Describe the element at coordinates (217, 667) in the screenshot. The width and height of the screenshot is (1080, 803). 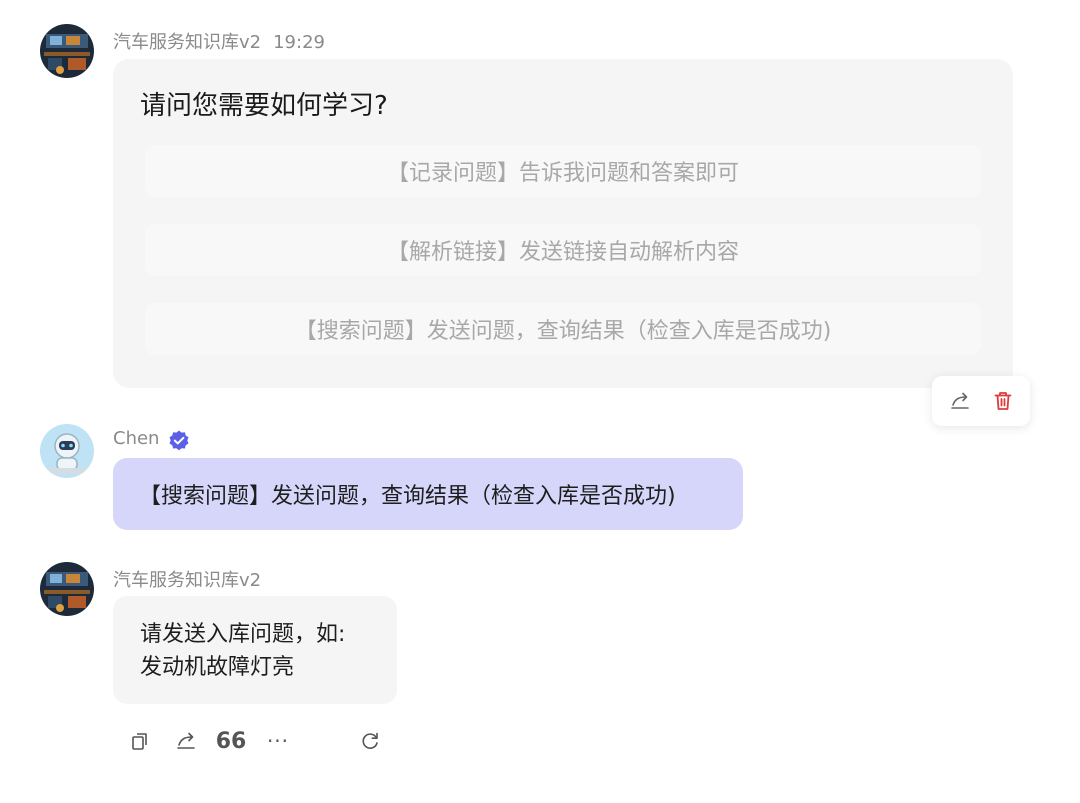
I see `reply-line: 发动机故障灯亮` at that location.